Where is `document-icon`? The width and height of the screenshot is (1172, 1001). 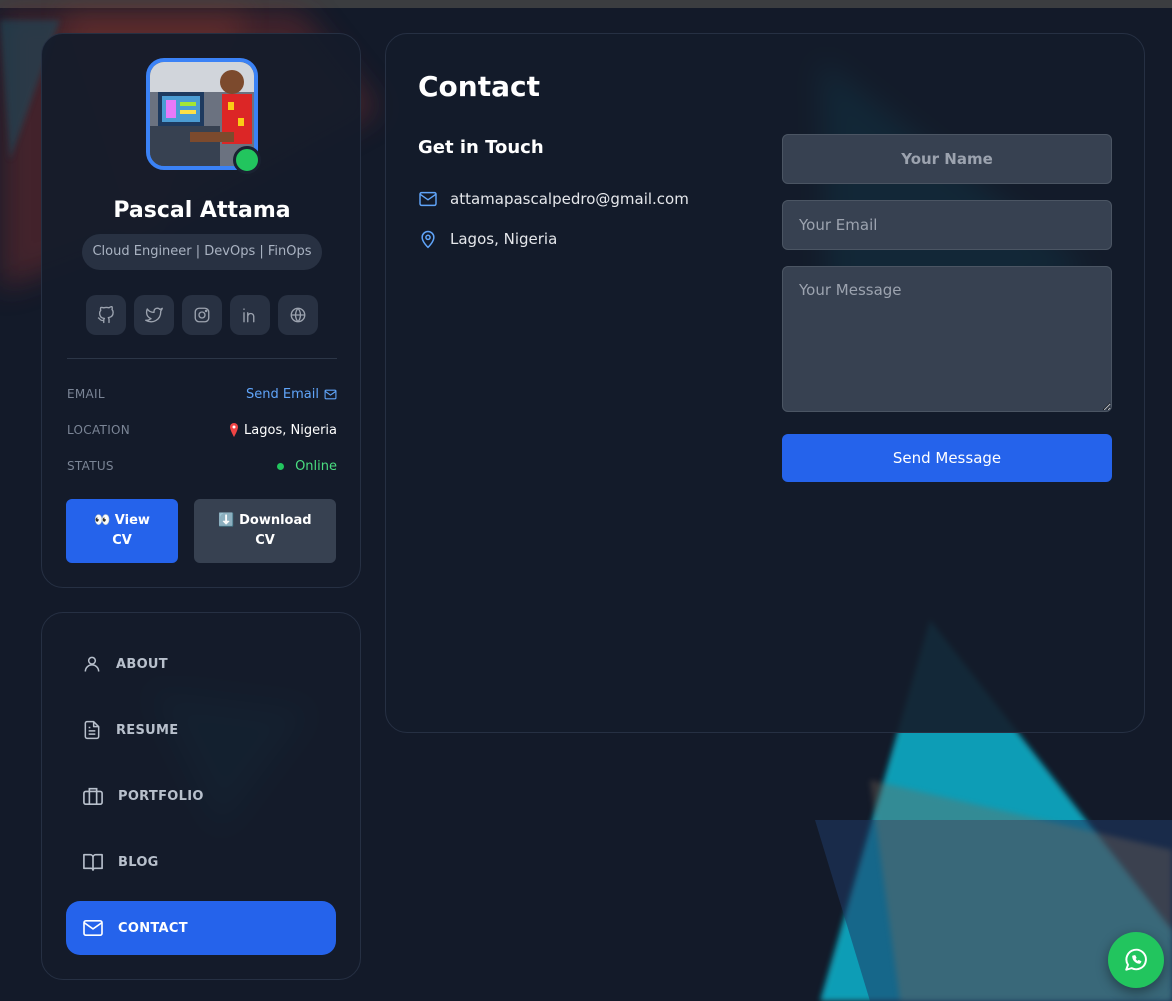 document-icon is located at coordinates (92, 730).